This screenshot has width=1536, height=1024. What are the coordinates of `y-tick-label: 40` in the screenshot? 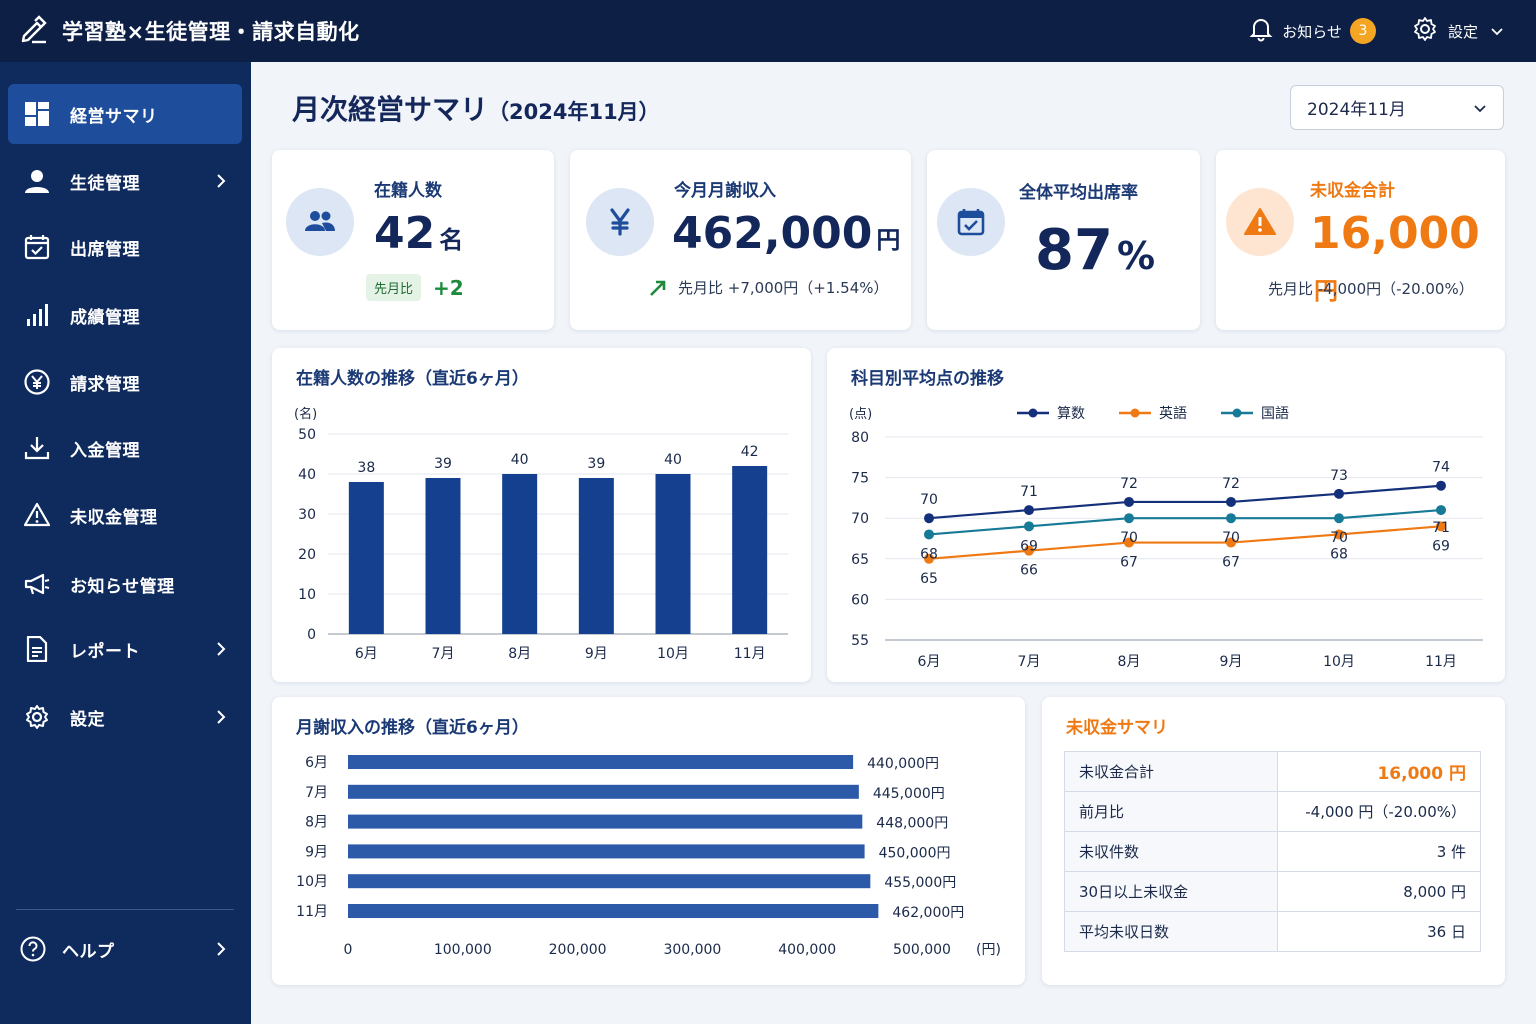 It's located at (307, 475).